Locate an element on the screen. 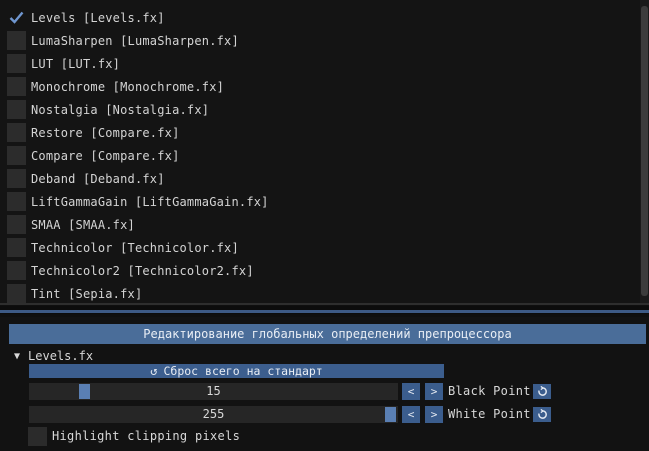 This screenshot has height=451, width=649. technique-item: Deband [Deband.fx] is located at coordinates (320, 178).